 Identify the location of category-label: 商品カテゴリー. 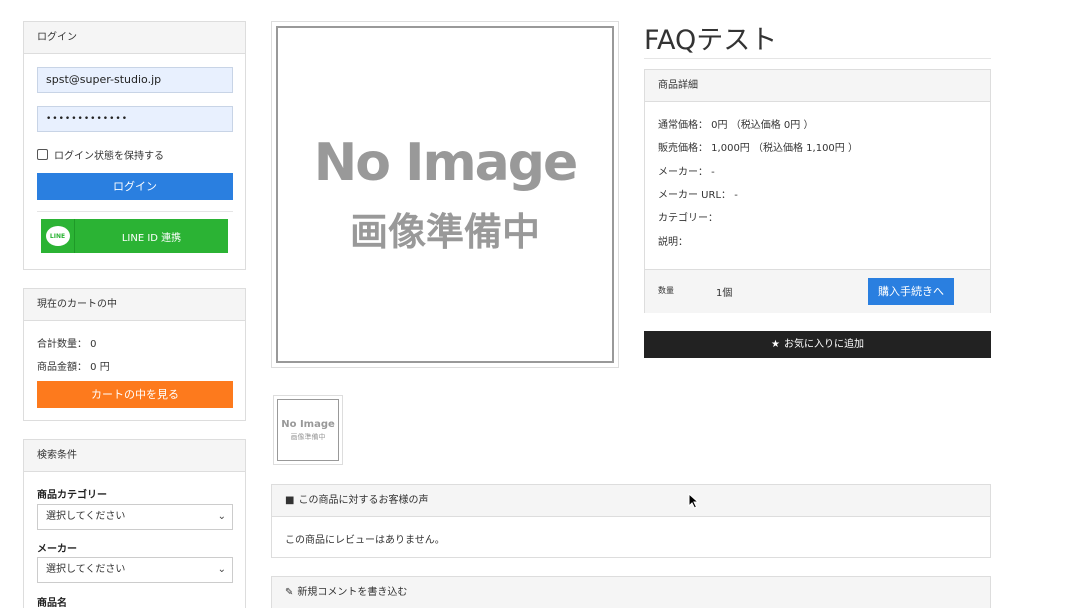
(72, 495).